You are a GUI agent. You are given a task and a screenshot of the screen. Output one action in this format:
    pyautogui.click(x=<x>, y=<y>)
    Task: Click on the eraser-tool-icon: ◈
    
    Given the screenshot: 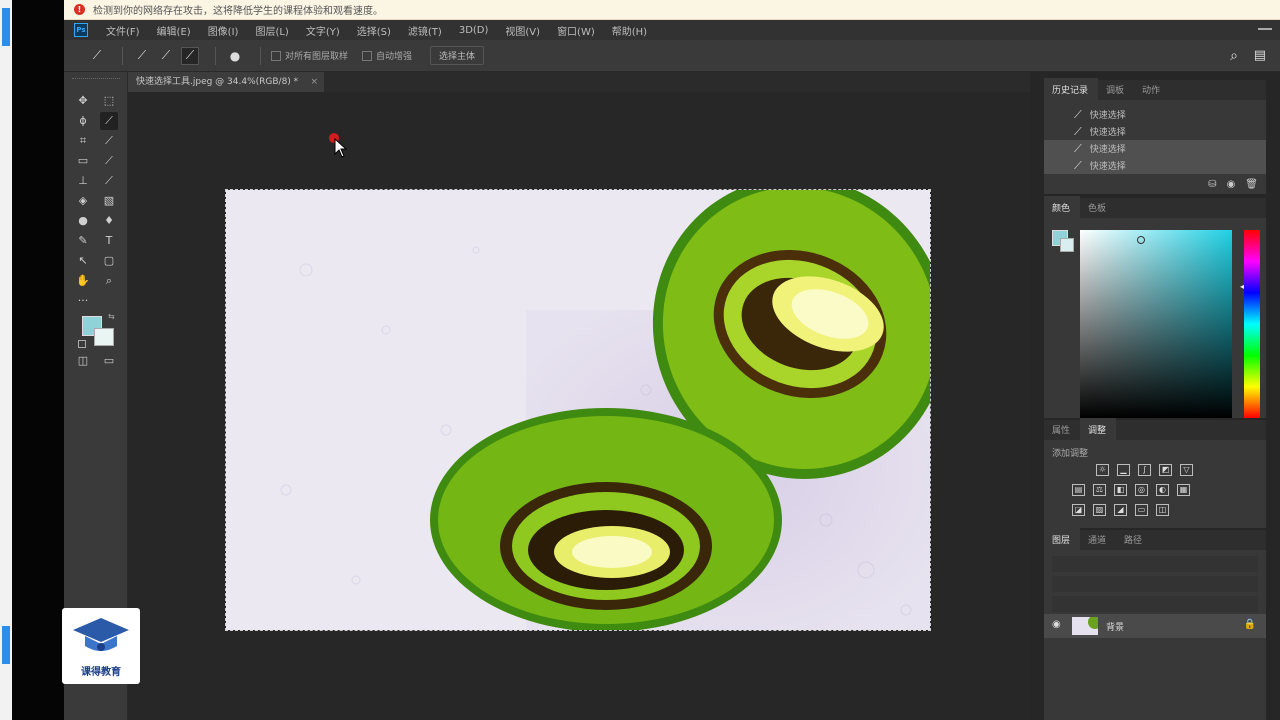 What is the action you would take?
    pyautogui.click(x=83, y=201)
    